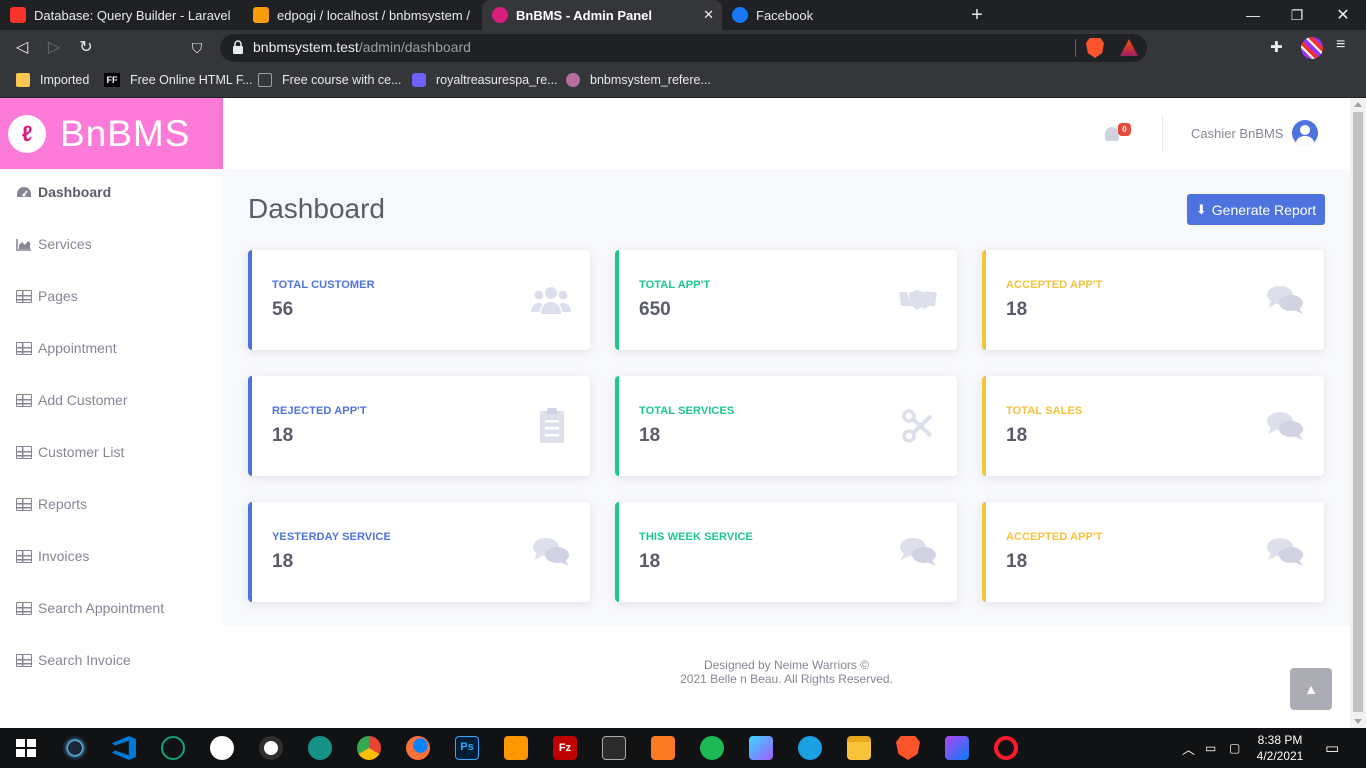 This screenshot has height=768, width=1366. I want to click on stat-label: YESTERDAY SERVICE, so click(331, 537).